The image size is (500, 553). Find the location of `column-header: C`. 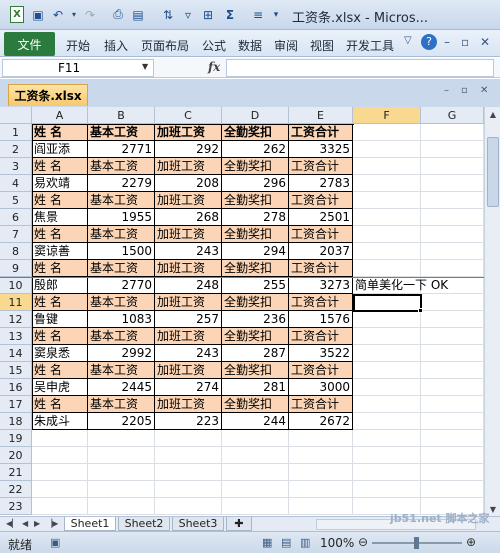

column-header: C is located at coordinates (188, 115).